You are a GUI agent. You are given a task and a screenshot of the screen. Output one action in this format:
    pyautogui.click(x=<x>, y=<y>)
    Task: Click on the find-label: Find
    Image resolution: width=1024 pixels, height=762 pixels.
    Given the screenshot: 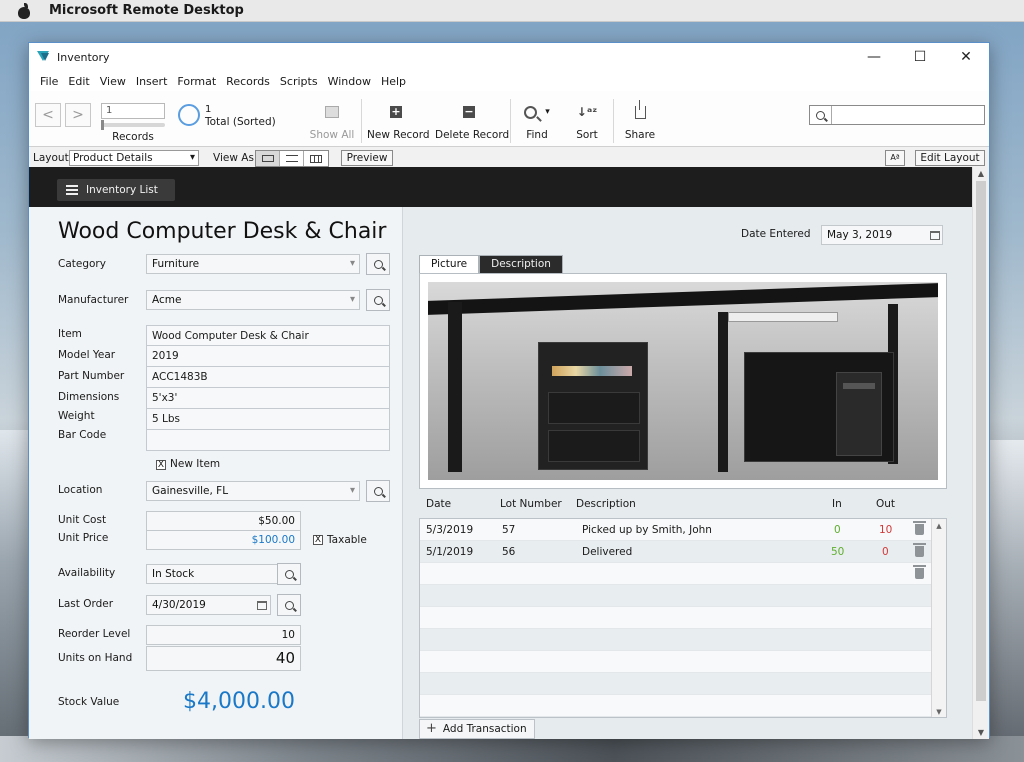 What is the action you would take?
    pyautogui.click(x=537, y=135)
    